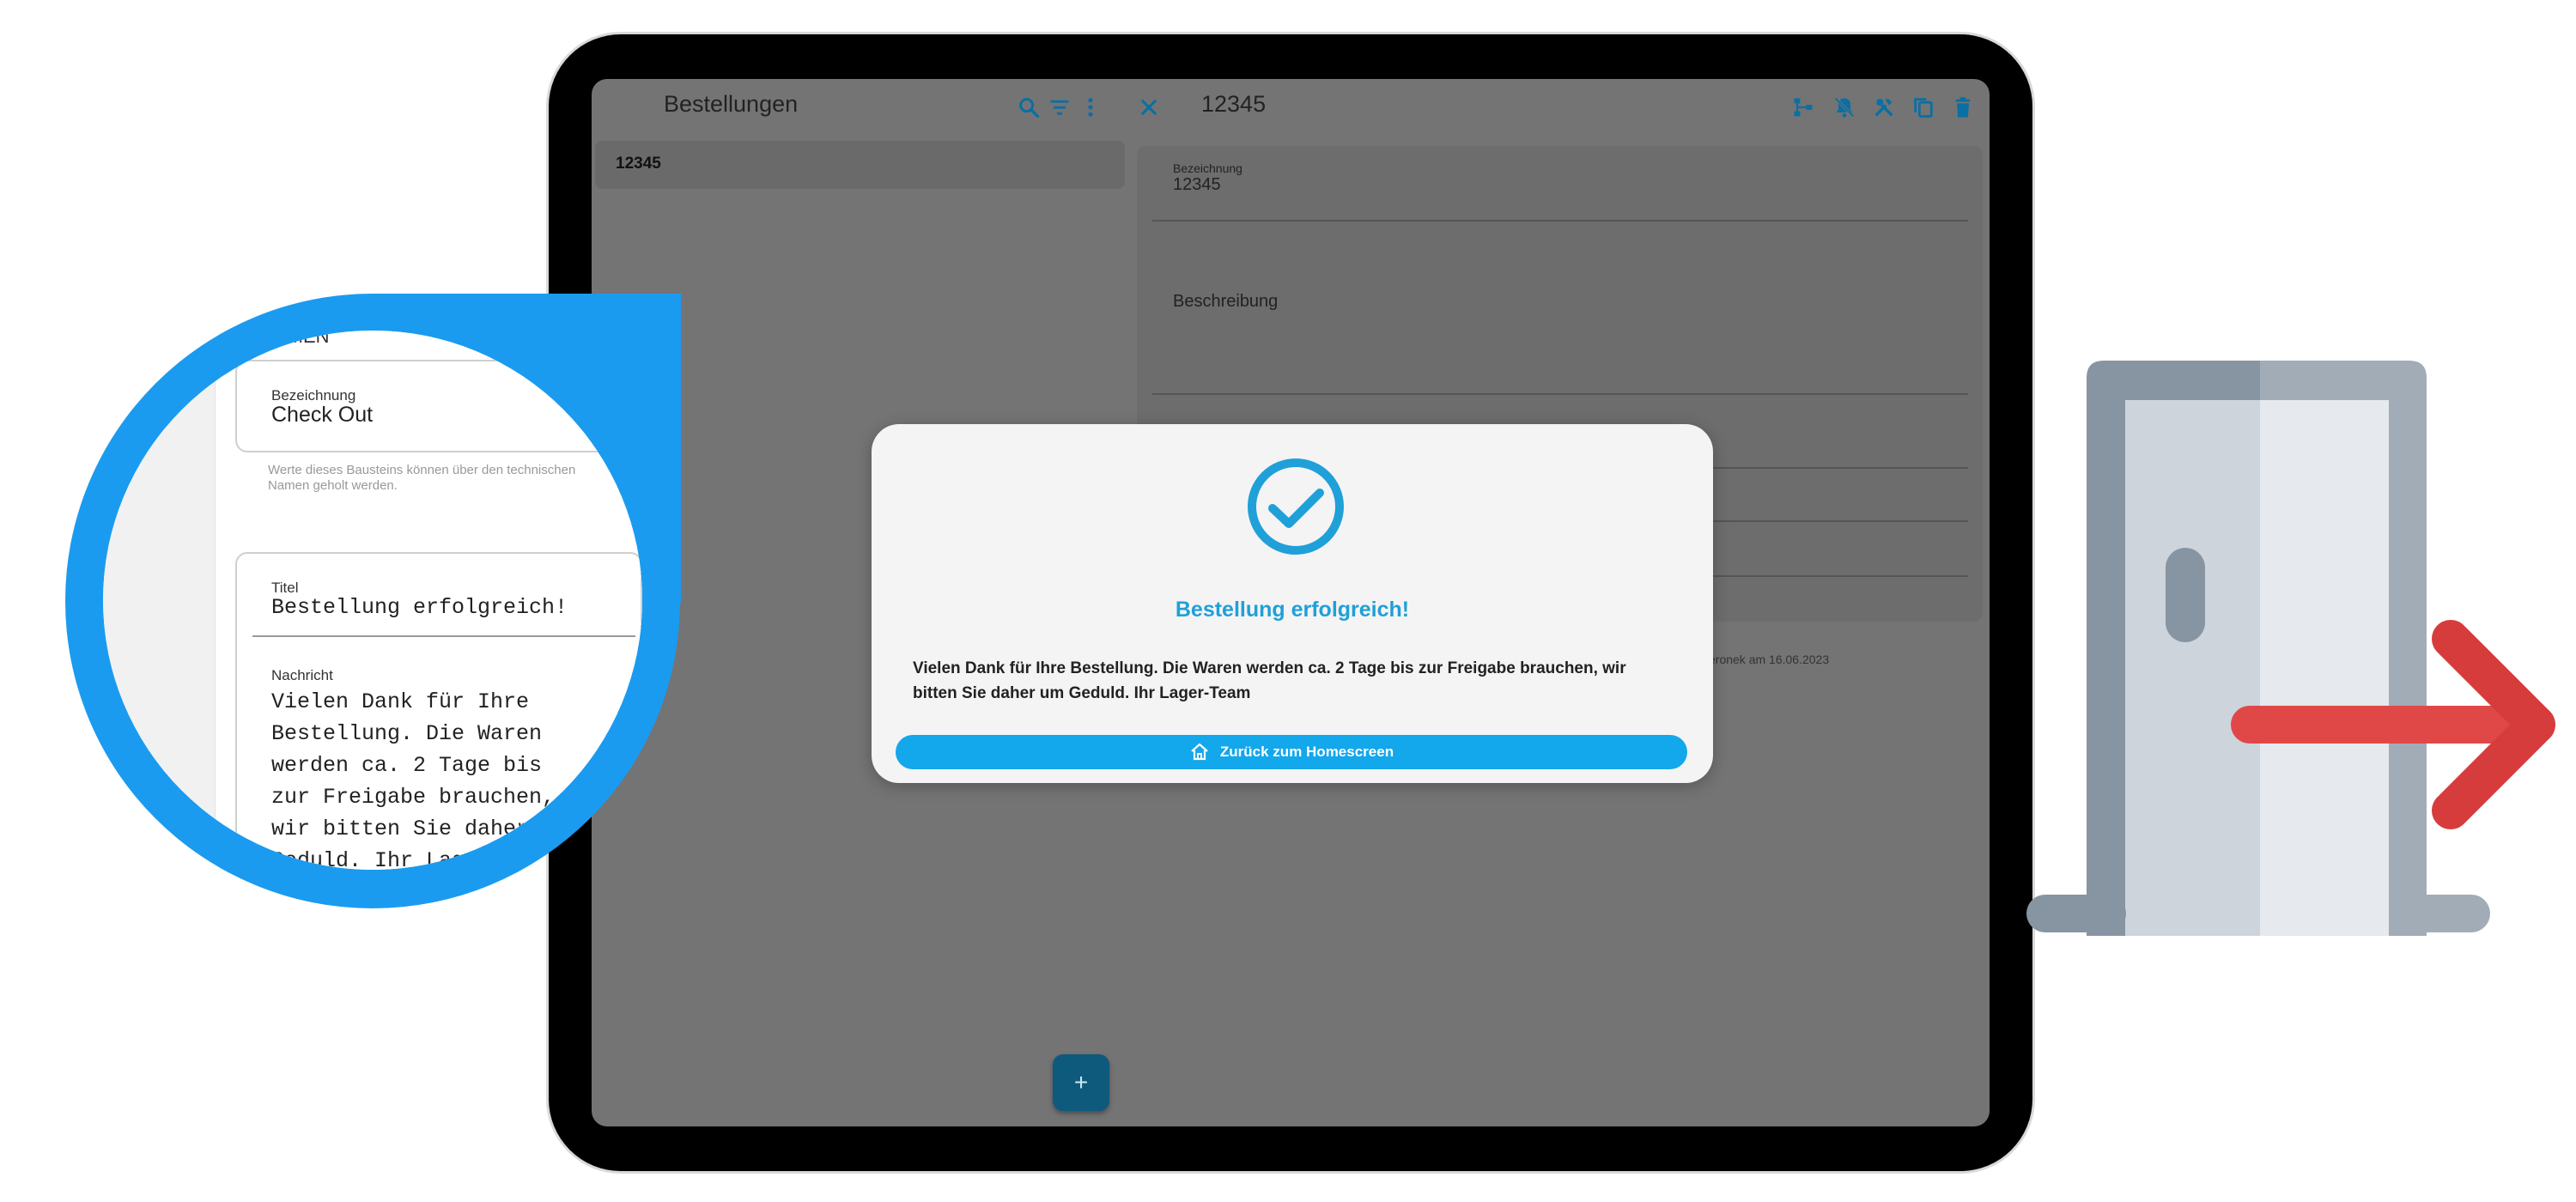 The width and height of the screenshot is (2576, 1202). Describe the element at coordinates (400, 829) in the screenshot. I see `zoom-nachricht-line: wir bitten Sie daher` at that location.